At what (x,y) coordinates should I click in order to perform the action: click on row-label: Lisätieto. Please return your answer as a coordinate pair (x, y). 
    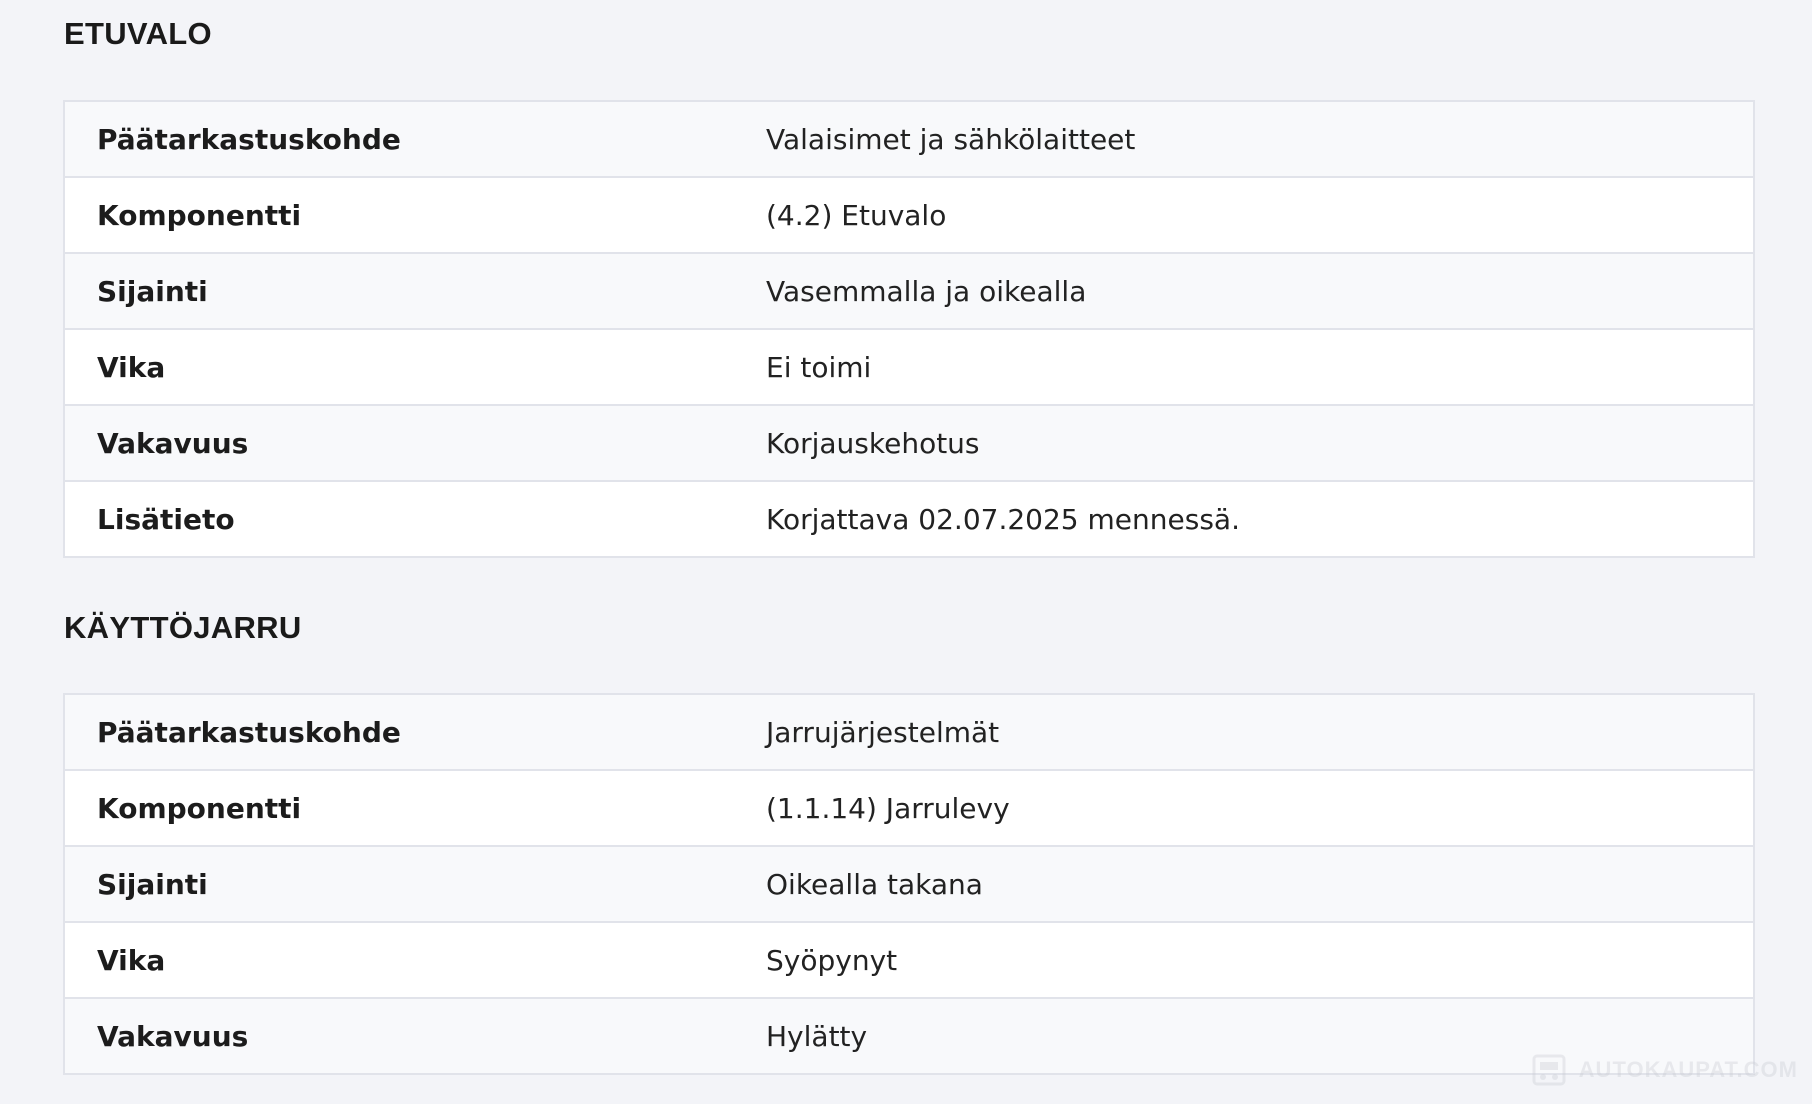
    Looking at the image, I should click on (166, 519).